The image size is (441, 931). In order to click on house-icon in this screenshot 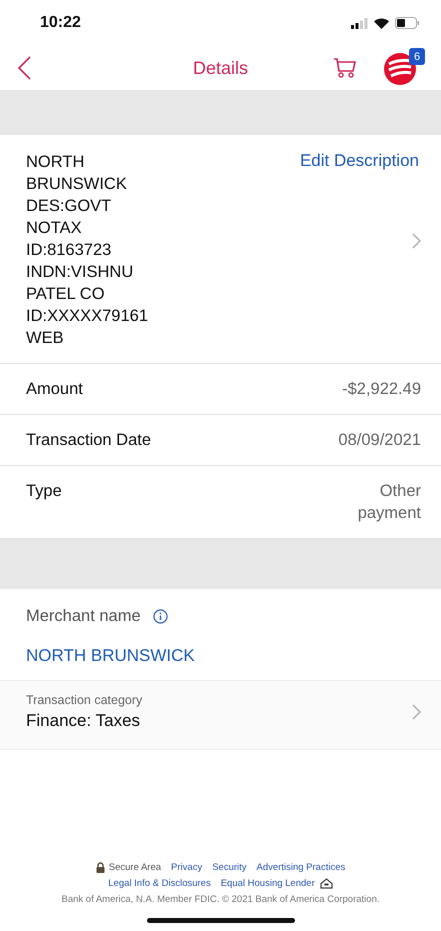, I will do `click(326, 883)`.